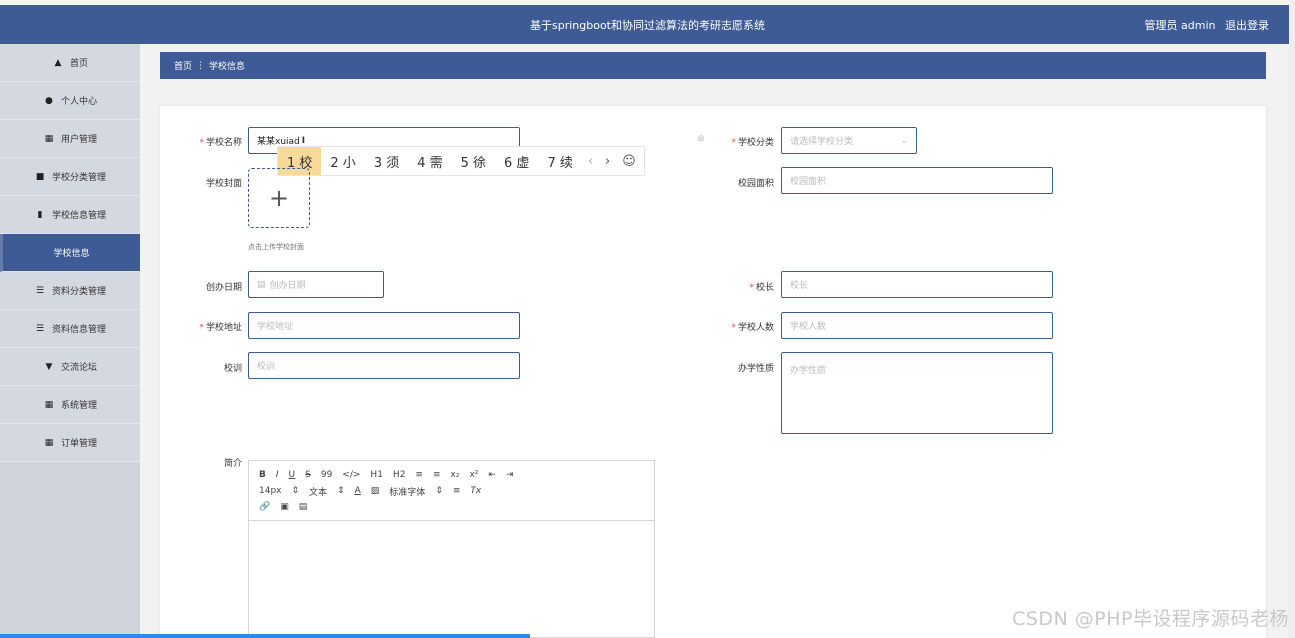  I want to click on indent-icon: ⇥, so click(510, 475).